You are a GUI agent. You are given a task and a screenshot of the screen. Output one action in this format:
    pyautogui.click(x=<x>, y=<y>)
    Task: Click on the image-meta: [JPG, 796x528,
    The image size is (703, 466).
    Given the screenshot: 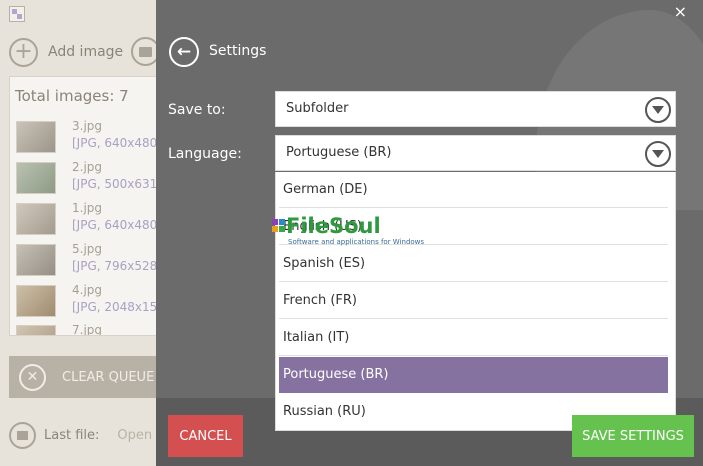 What is the action you would take?
    pyautogui.click(x=114, y=266)
    